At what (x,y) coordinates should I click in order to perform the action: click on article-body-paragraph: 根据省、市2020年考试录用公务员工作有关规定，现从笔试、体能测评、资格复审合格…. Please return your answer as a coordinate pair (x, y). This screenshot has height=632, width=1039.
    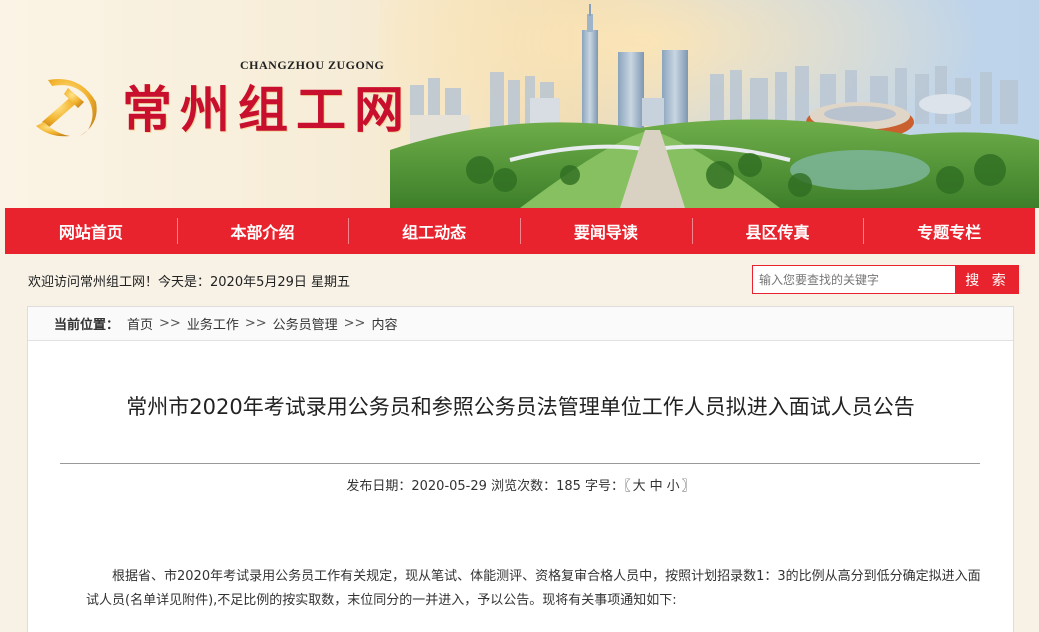
    Looking at the image, I should click on (533, 588).